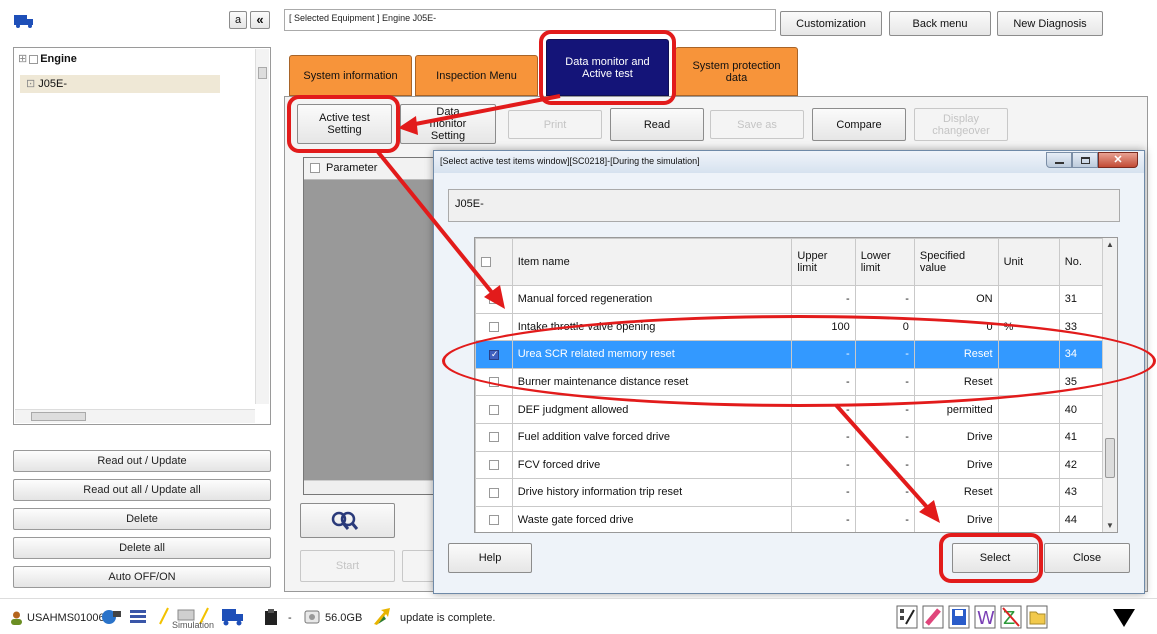  Describe the element at coordinates (440, 229) in the screenshot. I see `arrow-setting-to-row` at that location.